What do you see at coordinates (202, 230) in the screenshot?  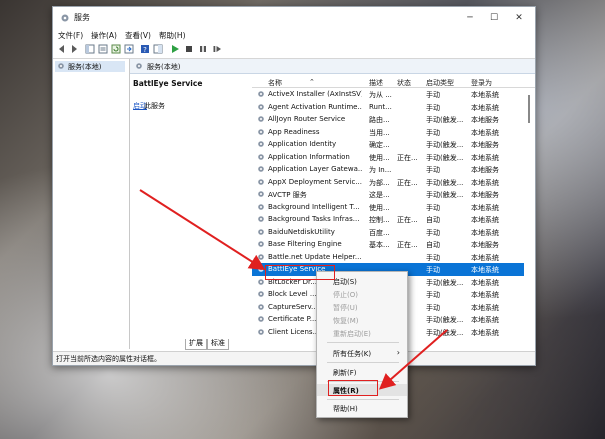 I see `arrow-to-service` at bounding box center [202, 230].